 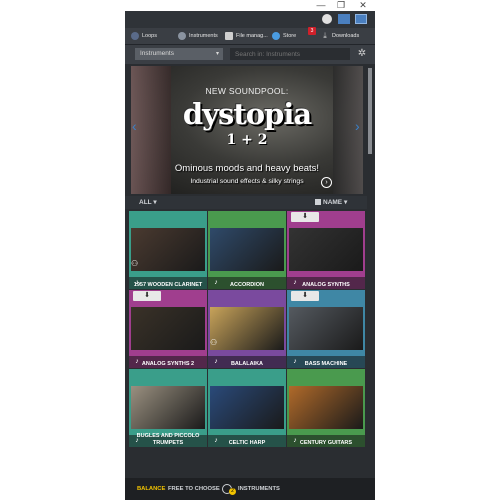 What do you see at coordinates (247, 140) in the screenshot?
I see `banner-logo-suffix: 1 + 2` at bounding box center [247, 140].